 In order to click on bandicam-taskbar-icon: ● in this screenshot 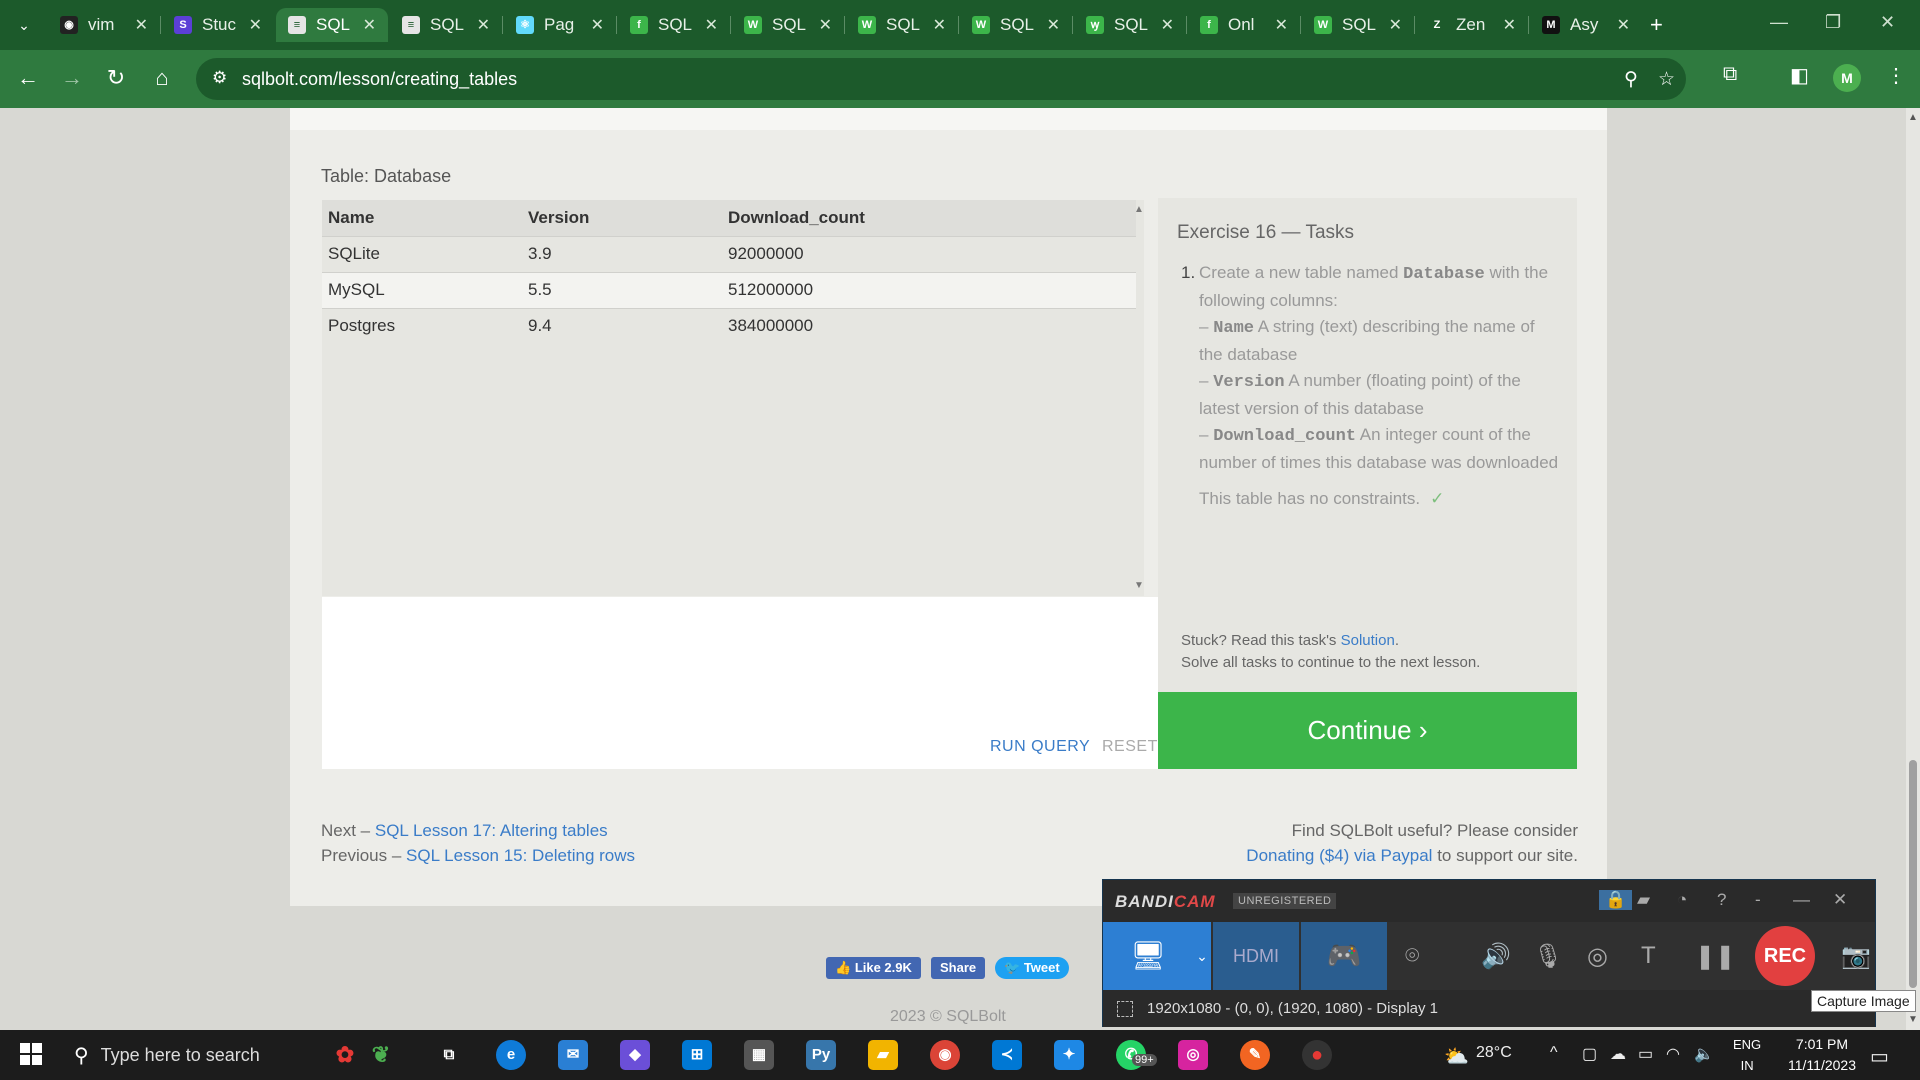, I will do `click(1317, 1055)`.